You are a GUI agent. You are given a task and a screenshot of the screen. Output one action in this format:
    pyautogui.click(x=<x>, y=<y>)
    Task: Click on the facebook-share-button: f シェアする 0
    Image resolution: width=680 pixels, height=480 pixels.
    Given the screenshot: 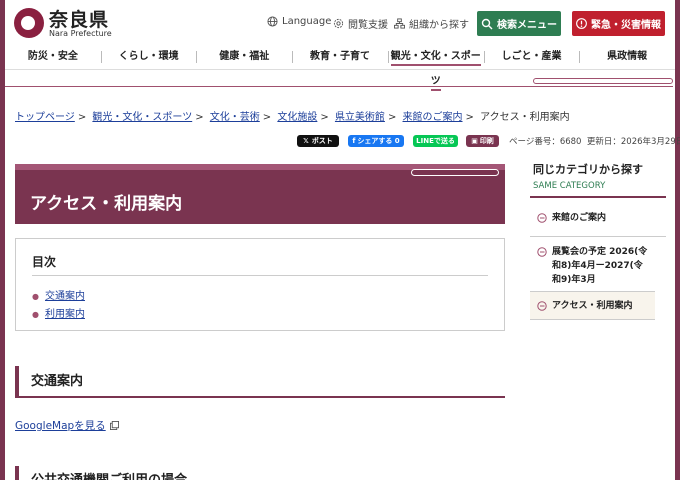 What is the action you would take?
    pyautogui.click(x=376, y=141)
    